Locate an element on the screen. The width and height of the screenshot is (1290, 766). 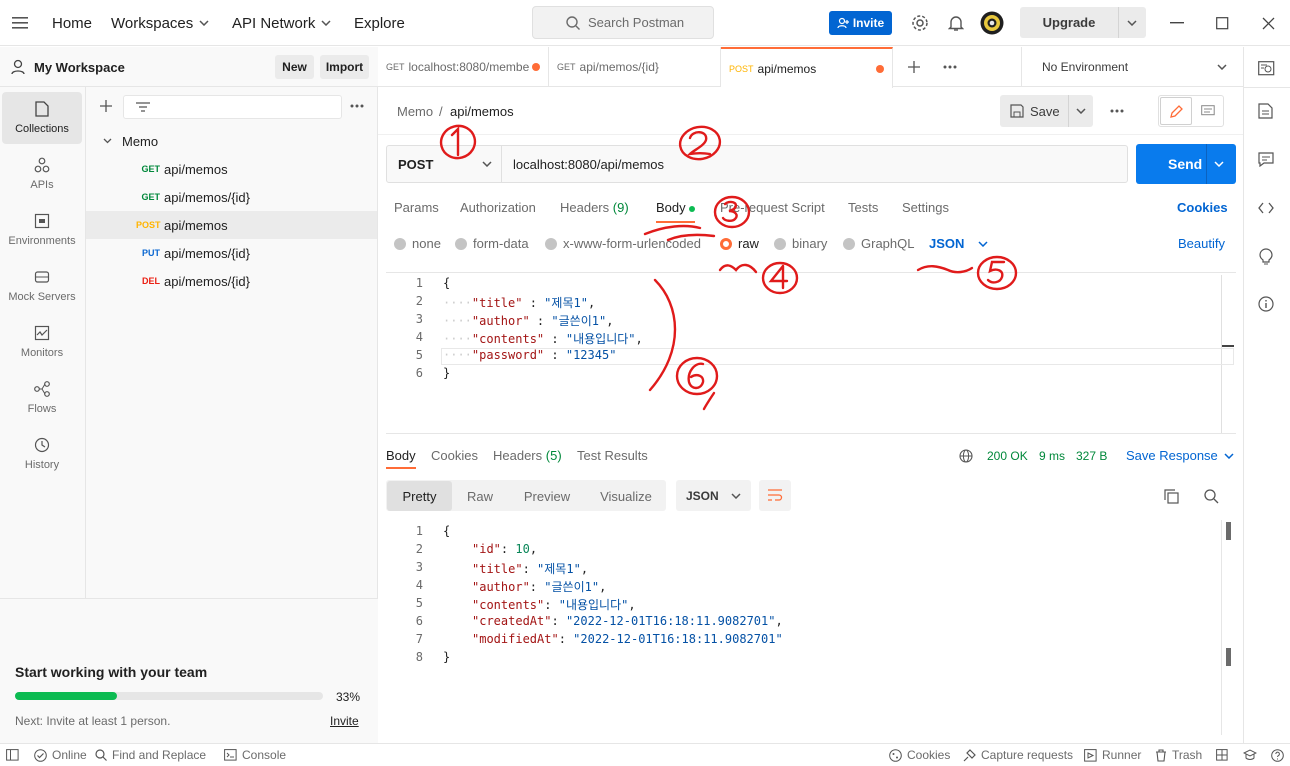
settings-gear-icon is located at coordinates (920, 23).